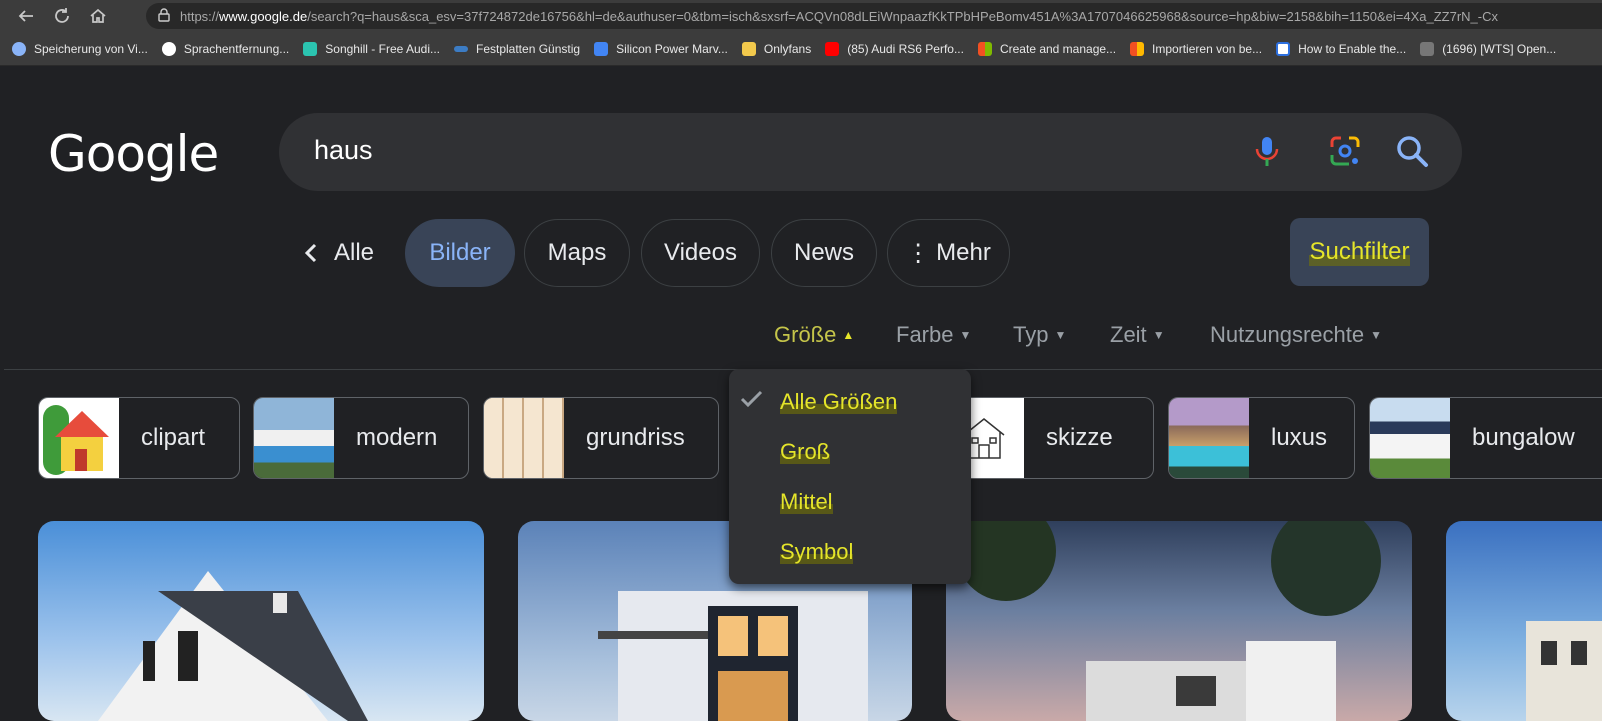 The image size is (1602, 721). I want to click on bookmark-item: Festplatten Günstig, so click(517, 49).